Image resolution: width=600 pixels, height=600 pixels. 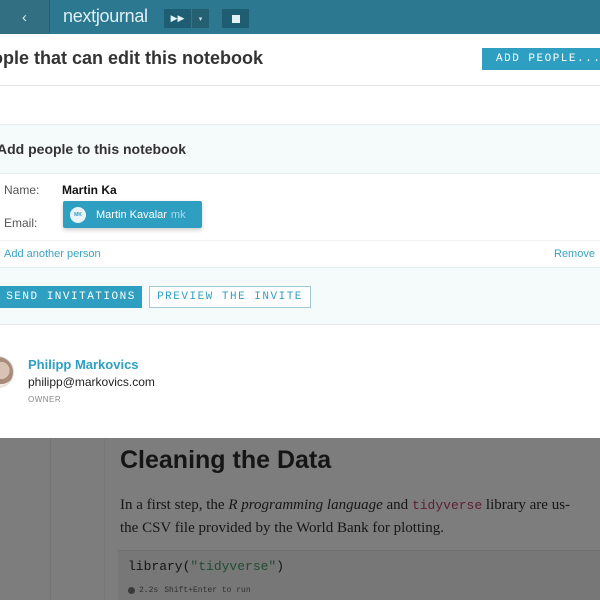 I want to click on autocomplete-suggestion: MK Martin Kavalar mk, so click(x=132, y=214).